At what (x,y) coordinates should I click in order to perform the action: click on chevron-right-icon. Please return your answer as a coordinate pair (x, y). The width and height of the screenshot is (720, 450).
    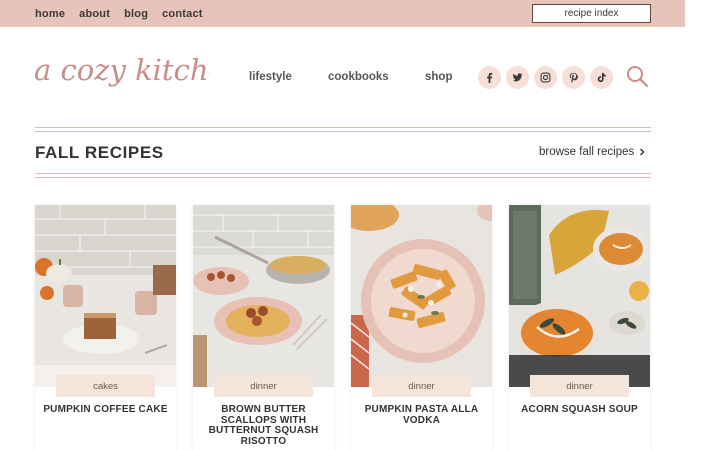
    Looking at the image, I should click on (642, 152).